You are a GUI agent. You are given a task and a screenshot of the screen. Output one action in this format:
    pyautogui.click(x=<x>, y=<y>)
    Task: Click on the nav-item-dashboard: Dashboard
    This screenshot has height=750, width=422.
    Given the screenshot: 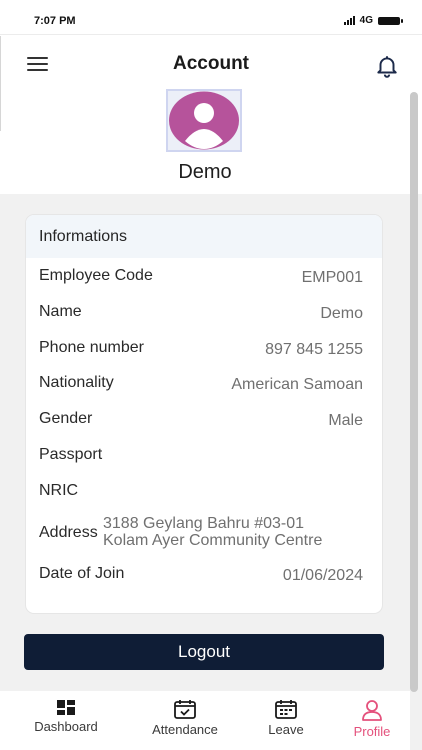 What is the action you would take?
    pyautogui.click(x=66, y=716)
    